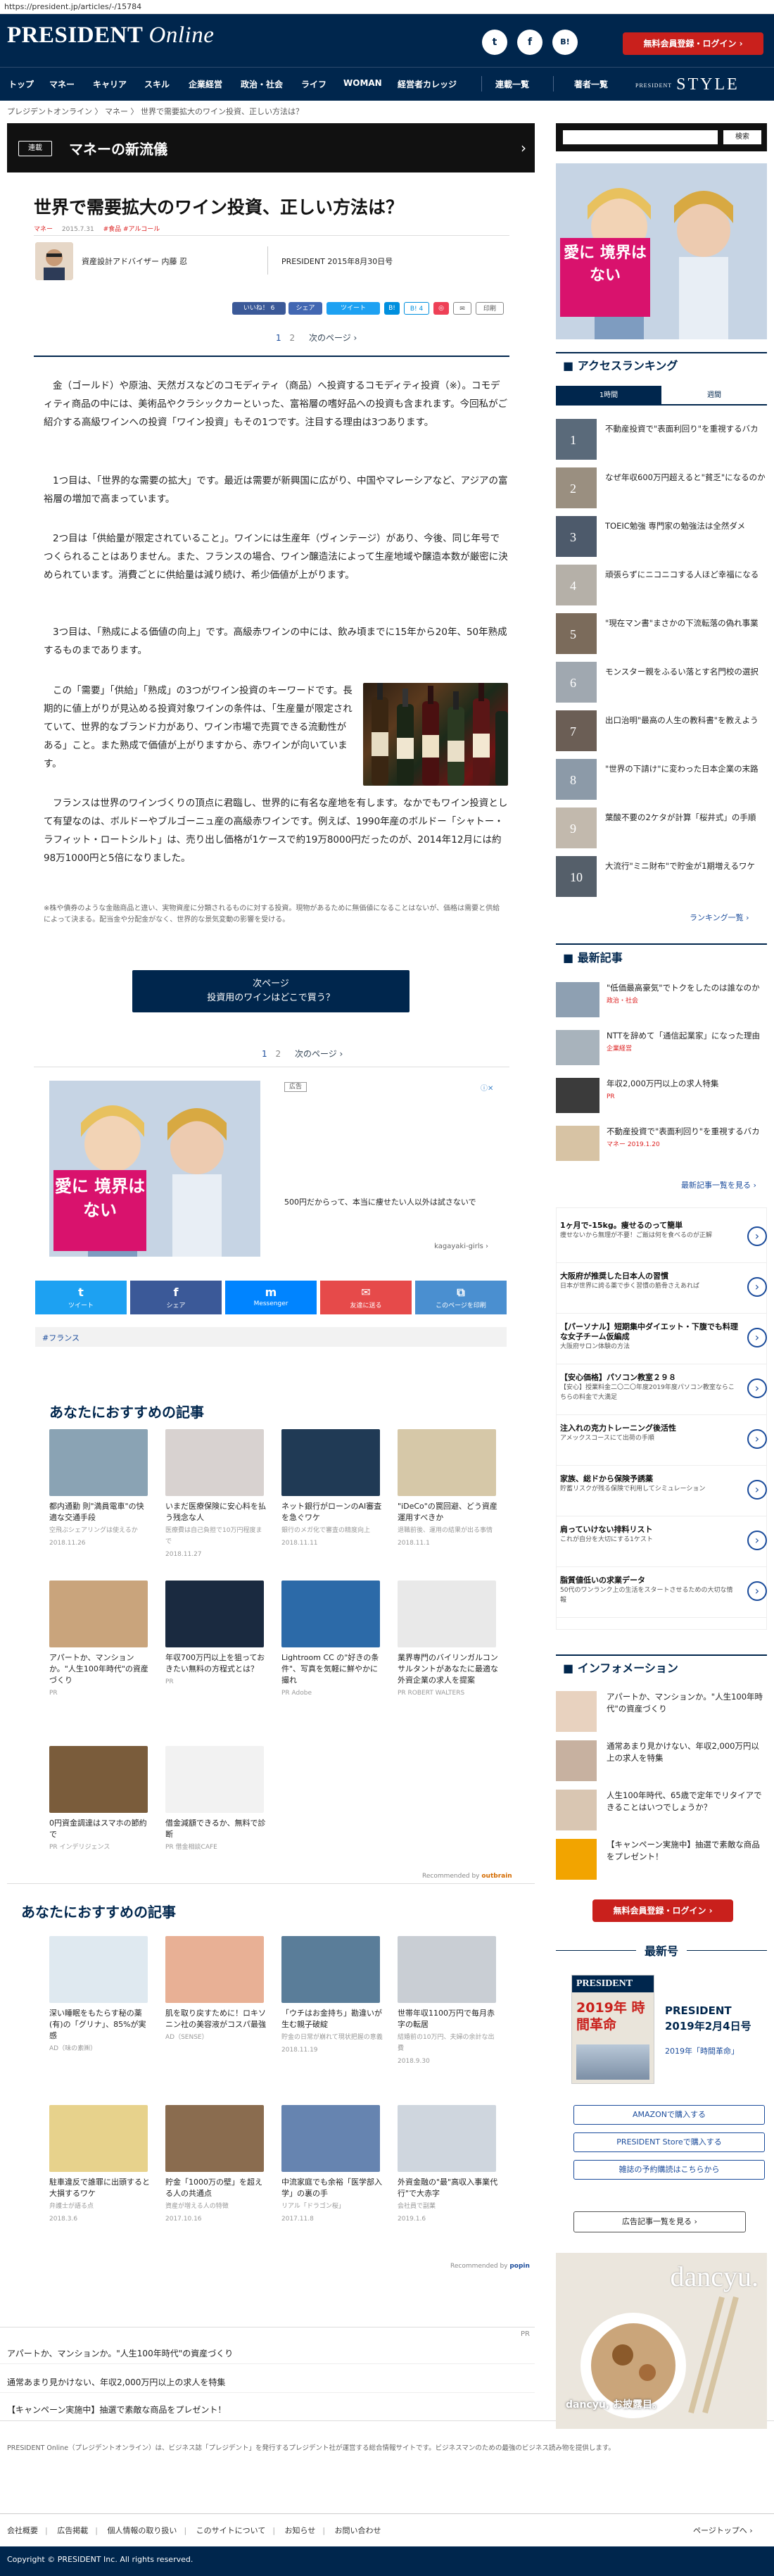 This screenshot has width=774, height=2576. What do you see at coordinates (490, 309) in the screenshot?
I see `print-button: 印刷` at bounding box center [490, 309].